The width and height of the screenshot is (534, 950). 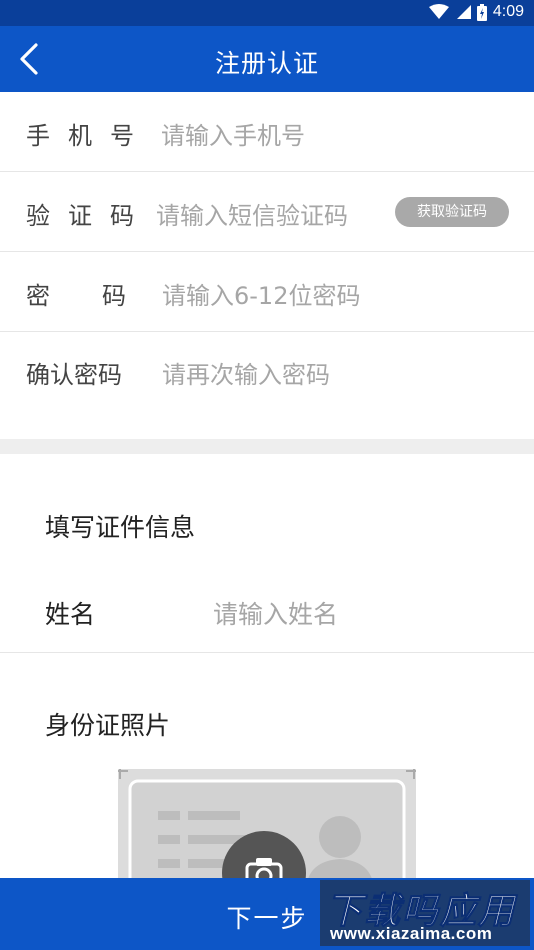 I want to click on id-photo-title: 身份证照片, so click(x=108, y=725).